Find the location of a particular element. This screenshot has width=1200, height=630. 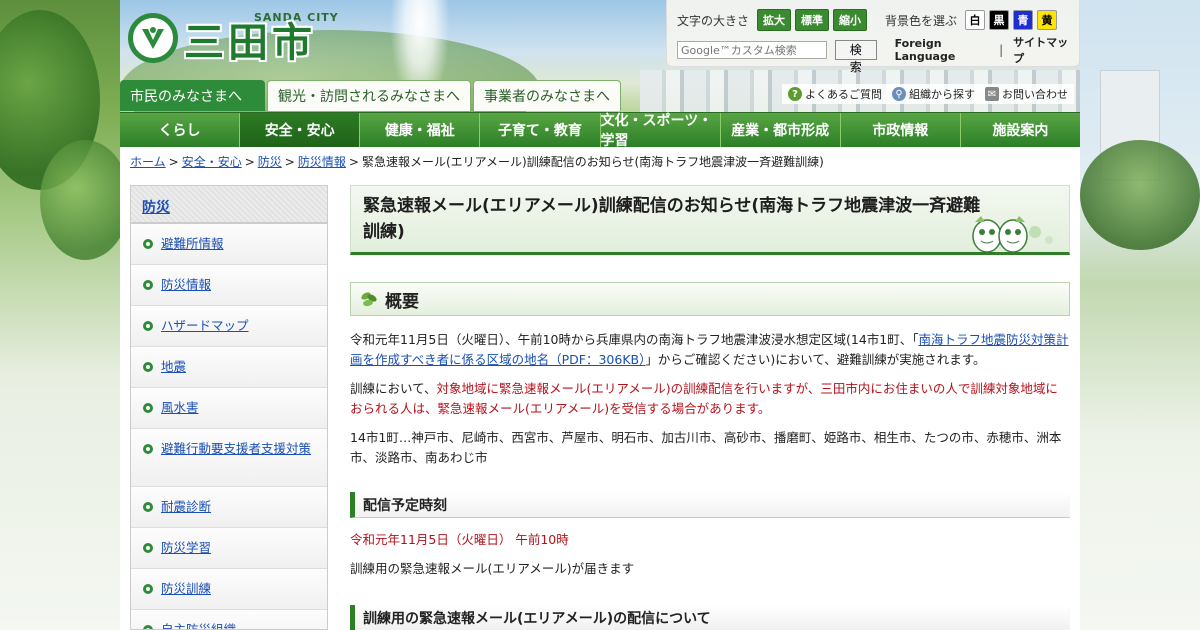

sidebar-item-storm-flood: 風水害 is located at coordinates (229, 408).